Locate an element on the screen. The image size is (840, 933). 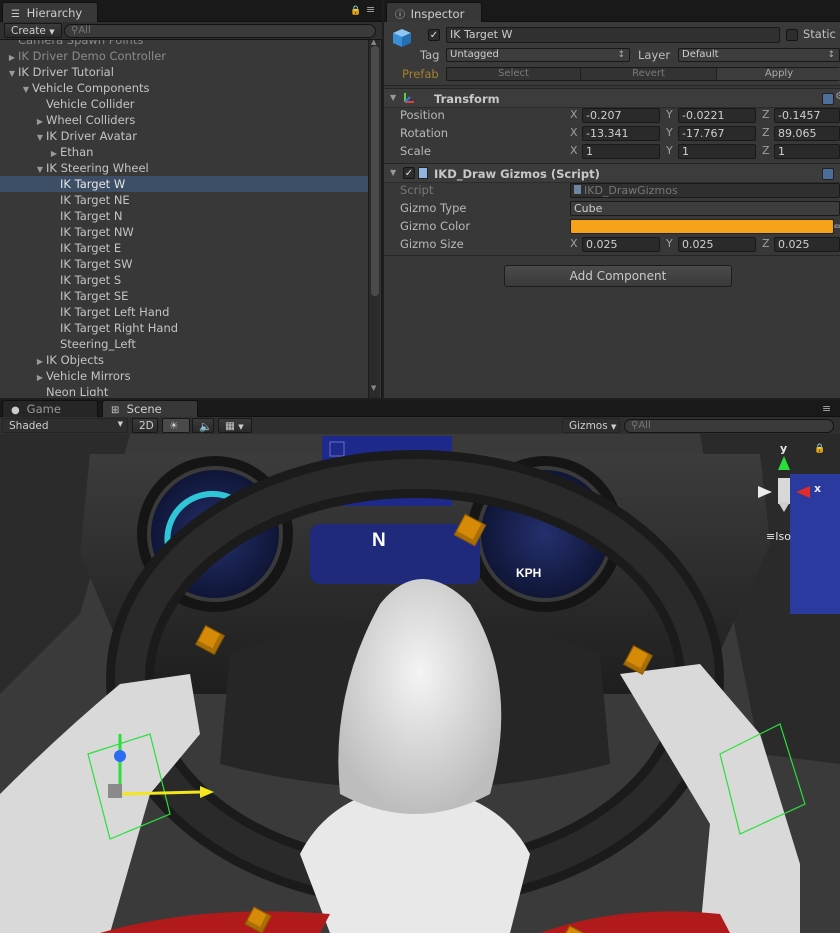
prefab-revert-button: Revert is located at coordinates (649, 74).